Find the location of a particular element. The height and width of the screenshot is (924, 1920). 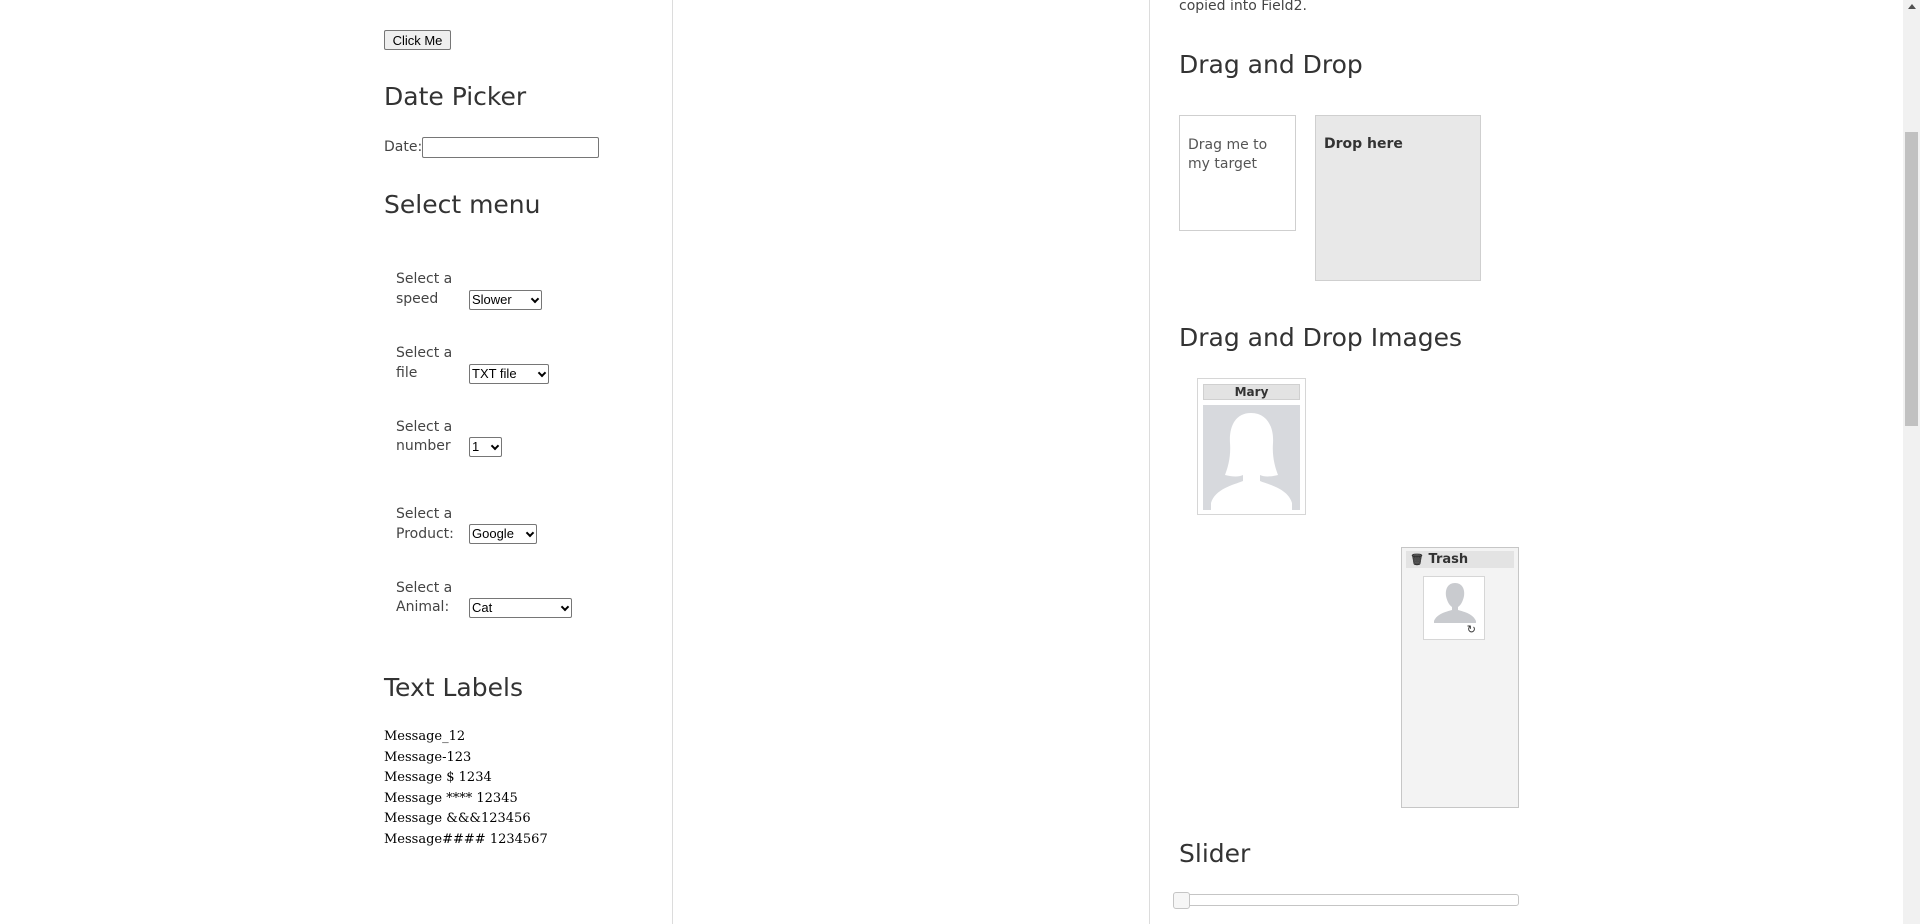

text-label-message: Message &&&123456 is located at coordinates (457, 818).